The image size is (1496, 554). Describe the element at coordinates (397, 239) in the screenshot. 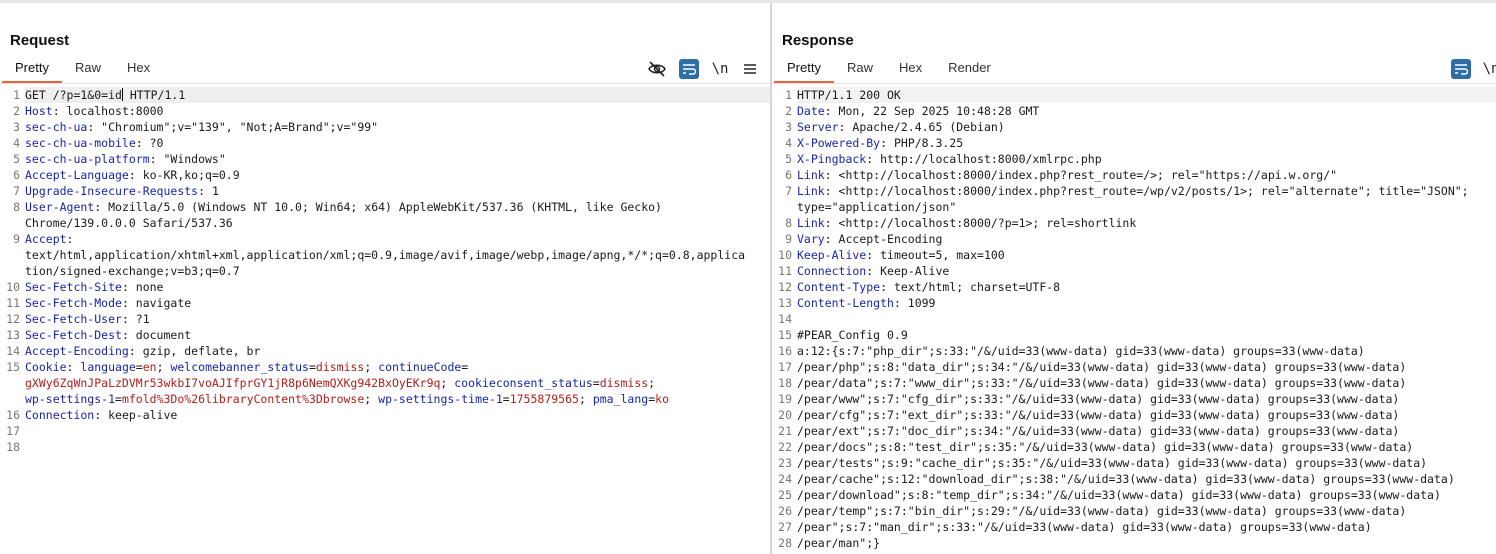

I see `code-line: Accept:` at that location.